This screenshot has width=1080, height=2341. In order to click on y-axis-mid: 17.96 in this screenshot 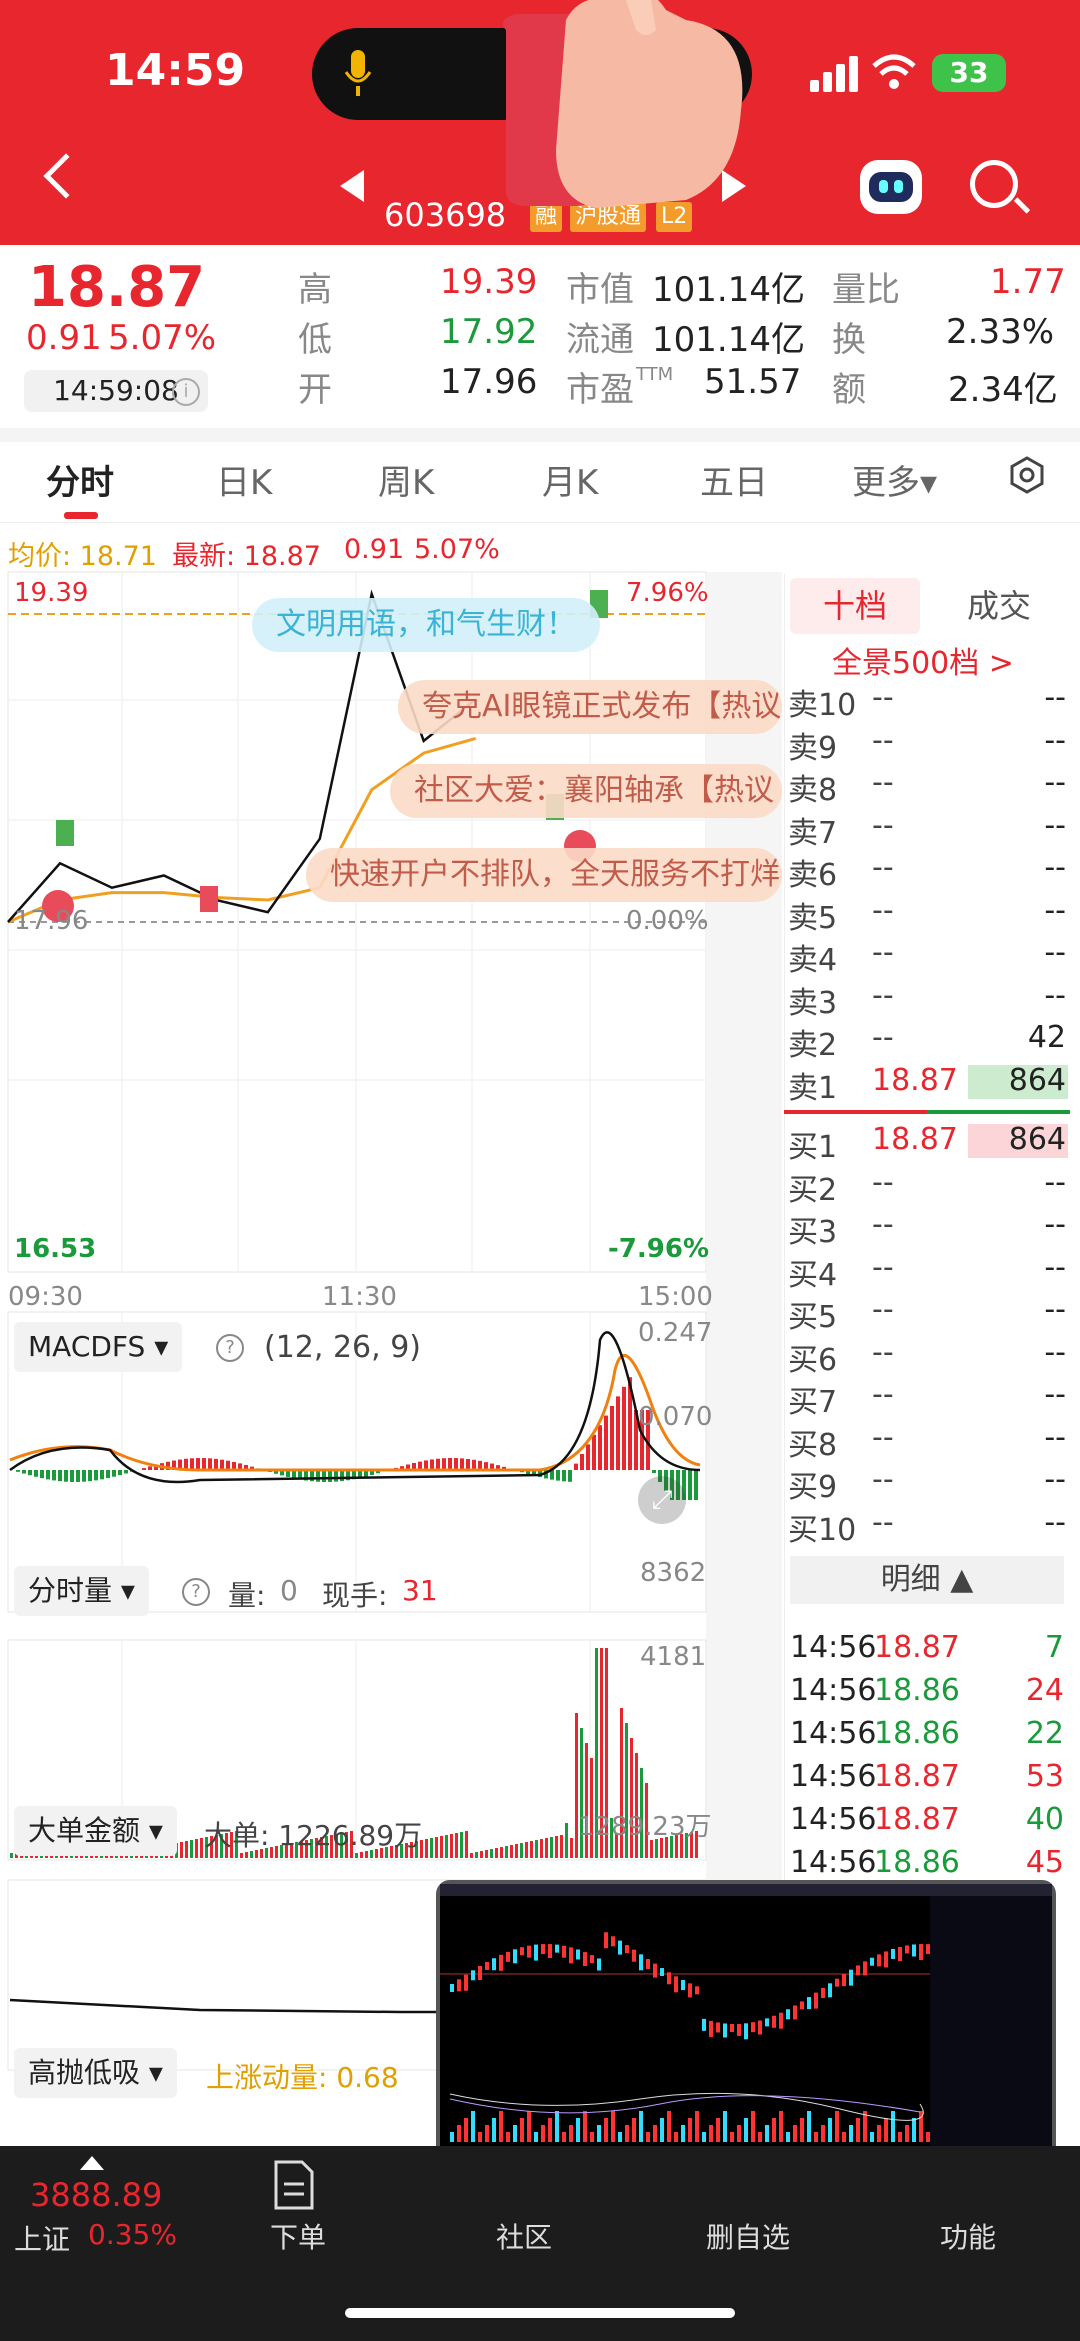, I will do `click(51, 921)`.